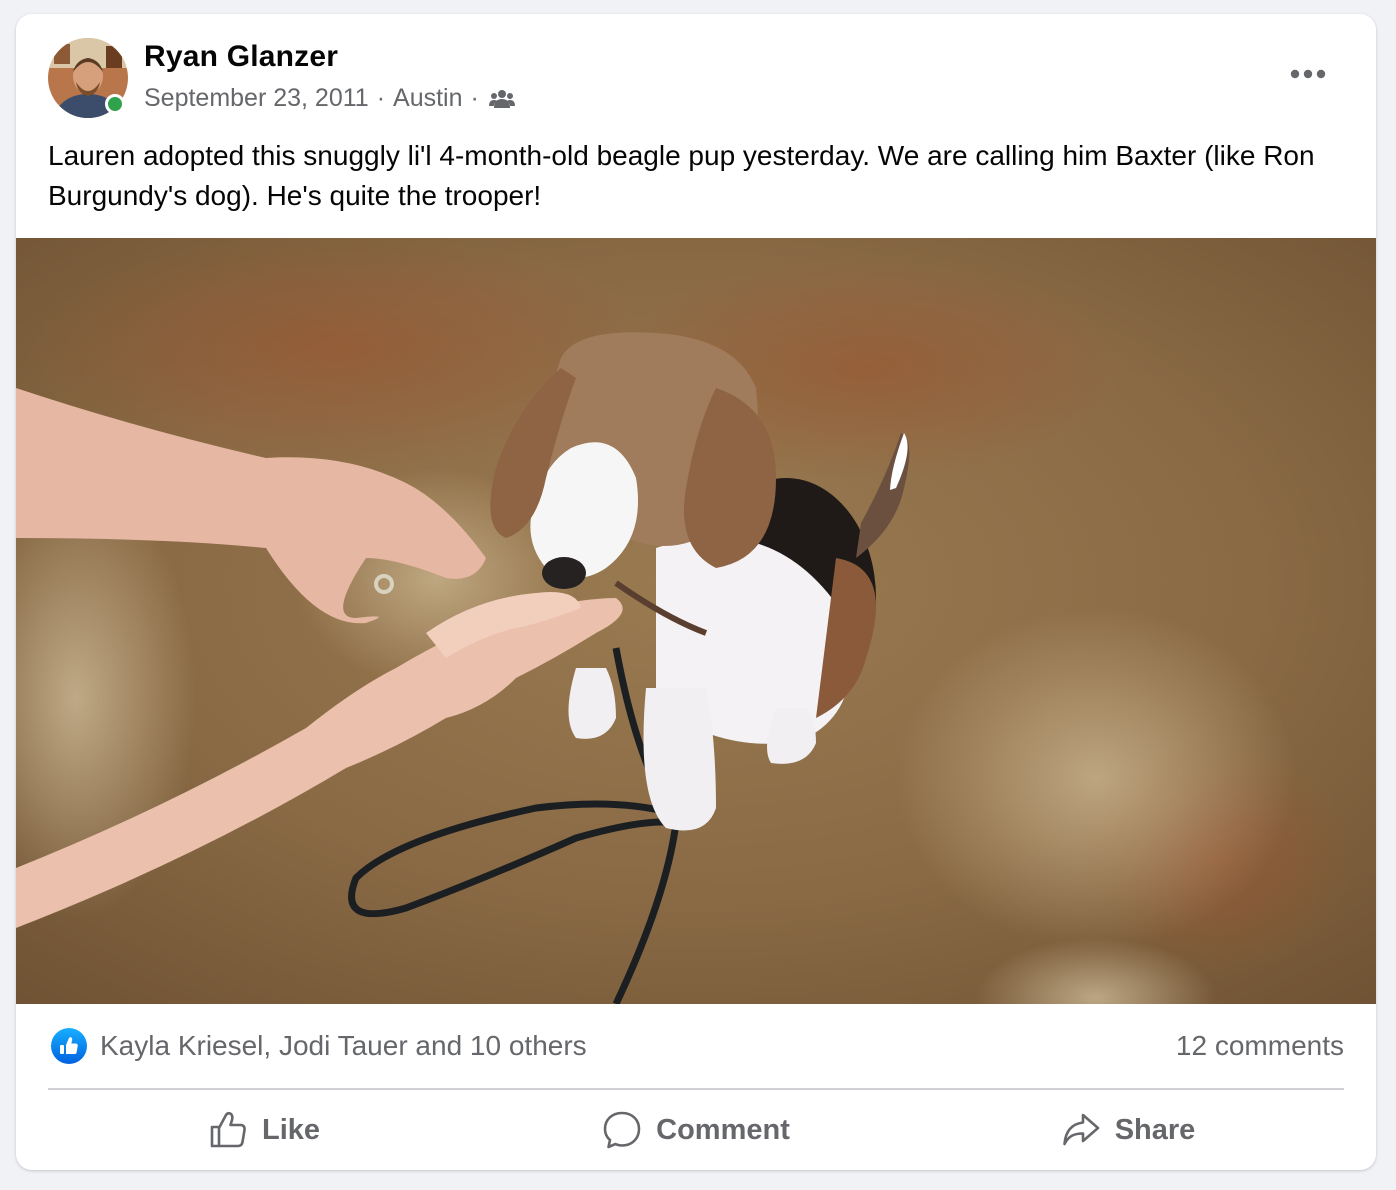 This screenshot has height=1190, width=1396. I want to click on thumbs-up-icon, so click(228, 1129).